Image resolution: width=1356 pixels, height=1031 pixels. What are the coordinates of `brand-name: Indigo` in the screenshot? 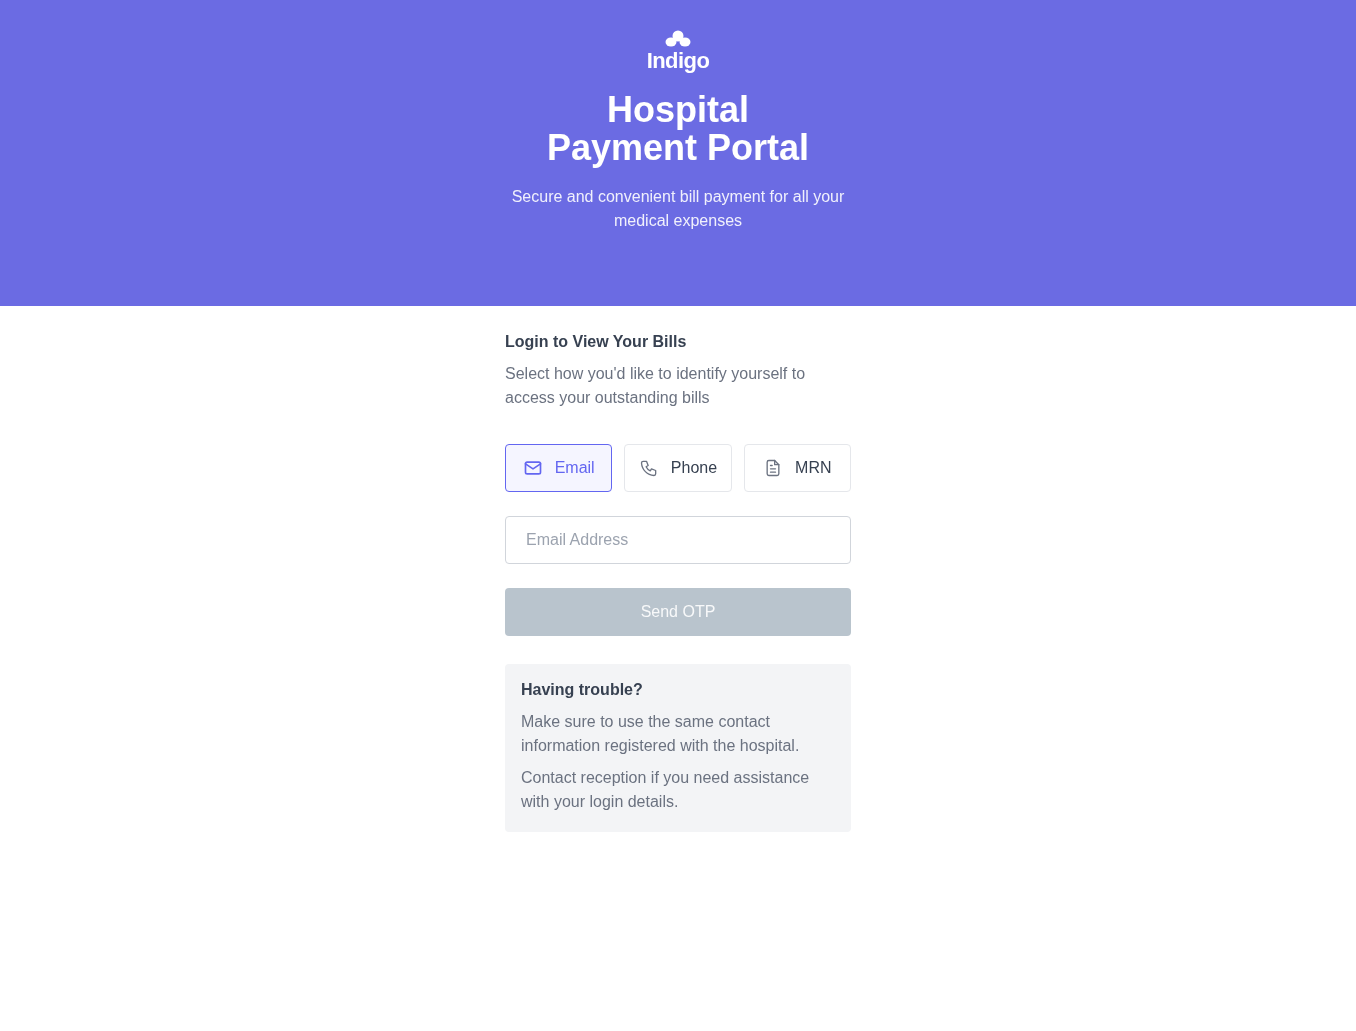 It's located at (678, 61).